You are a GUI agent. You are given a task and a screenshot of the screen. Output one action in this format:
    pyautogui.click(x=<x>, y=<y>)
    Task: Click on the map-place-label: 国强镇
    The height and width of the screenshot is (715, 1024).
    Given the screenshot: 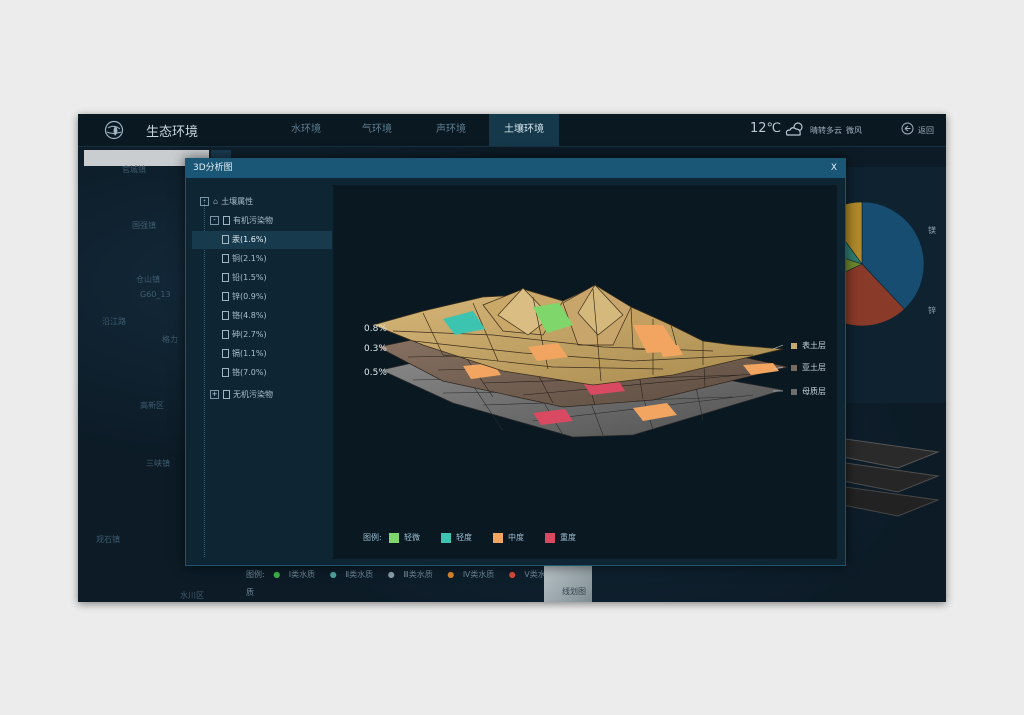 What is the action you would take?
    pyautogui.click(x=144, y=225)
    